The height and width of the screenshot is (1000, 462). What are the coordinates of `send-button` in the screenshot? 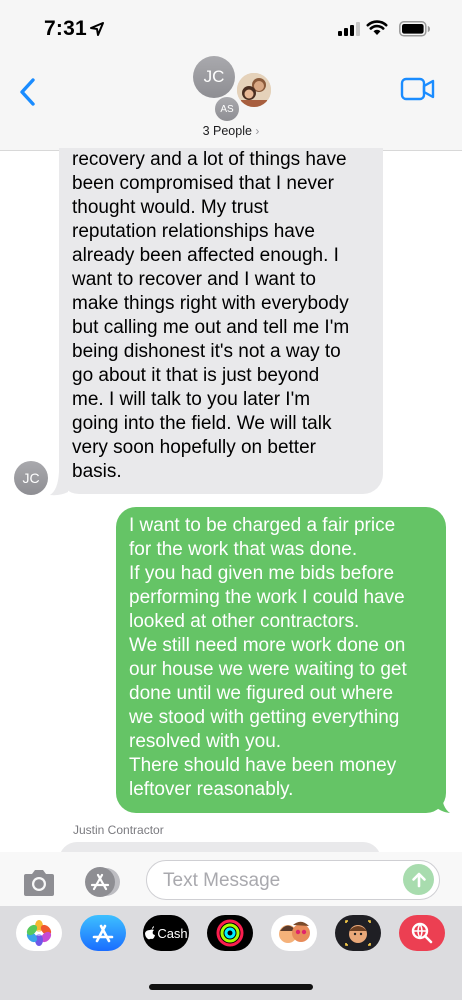 It's located at (418, 879).